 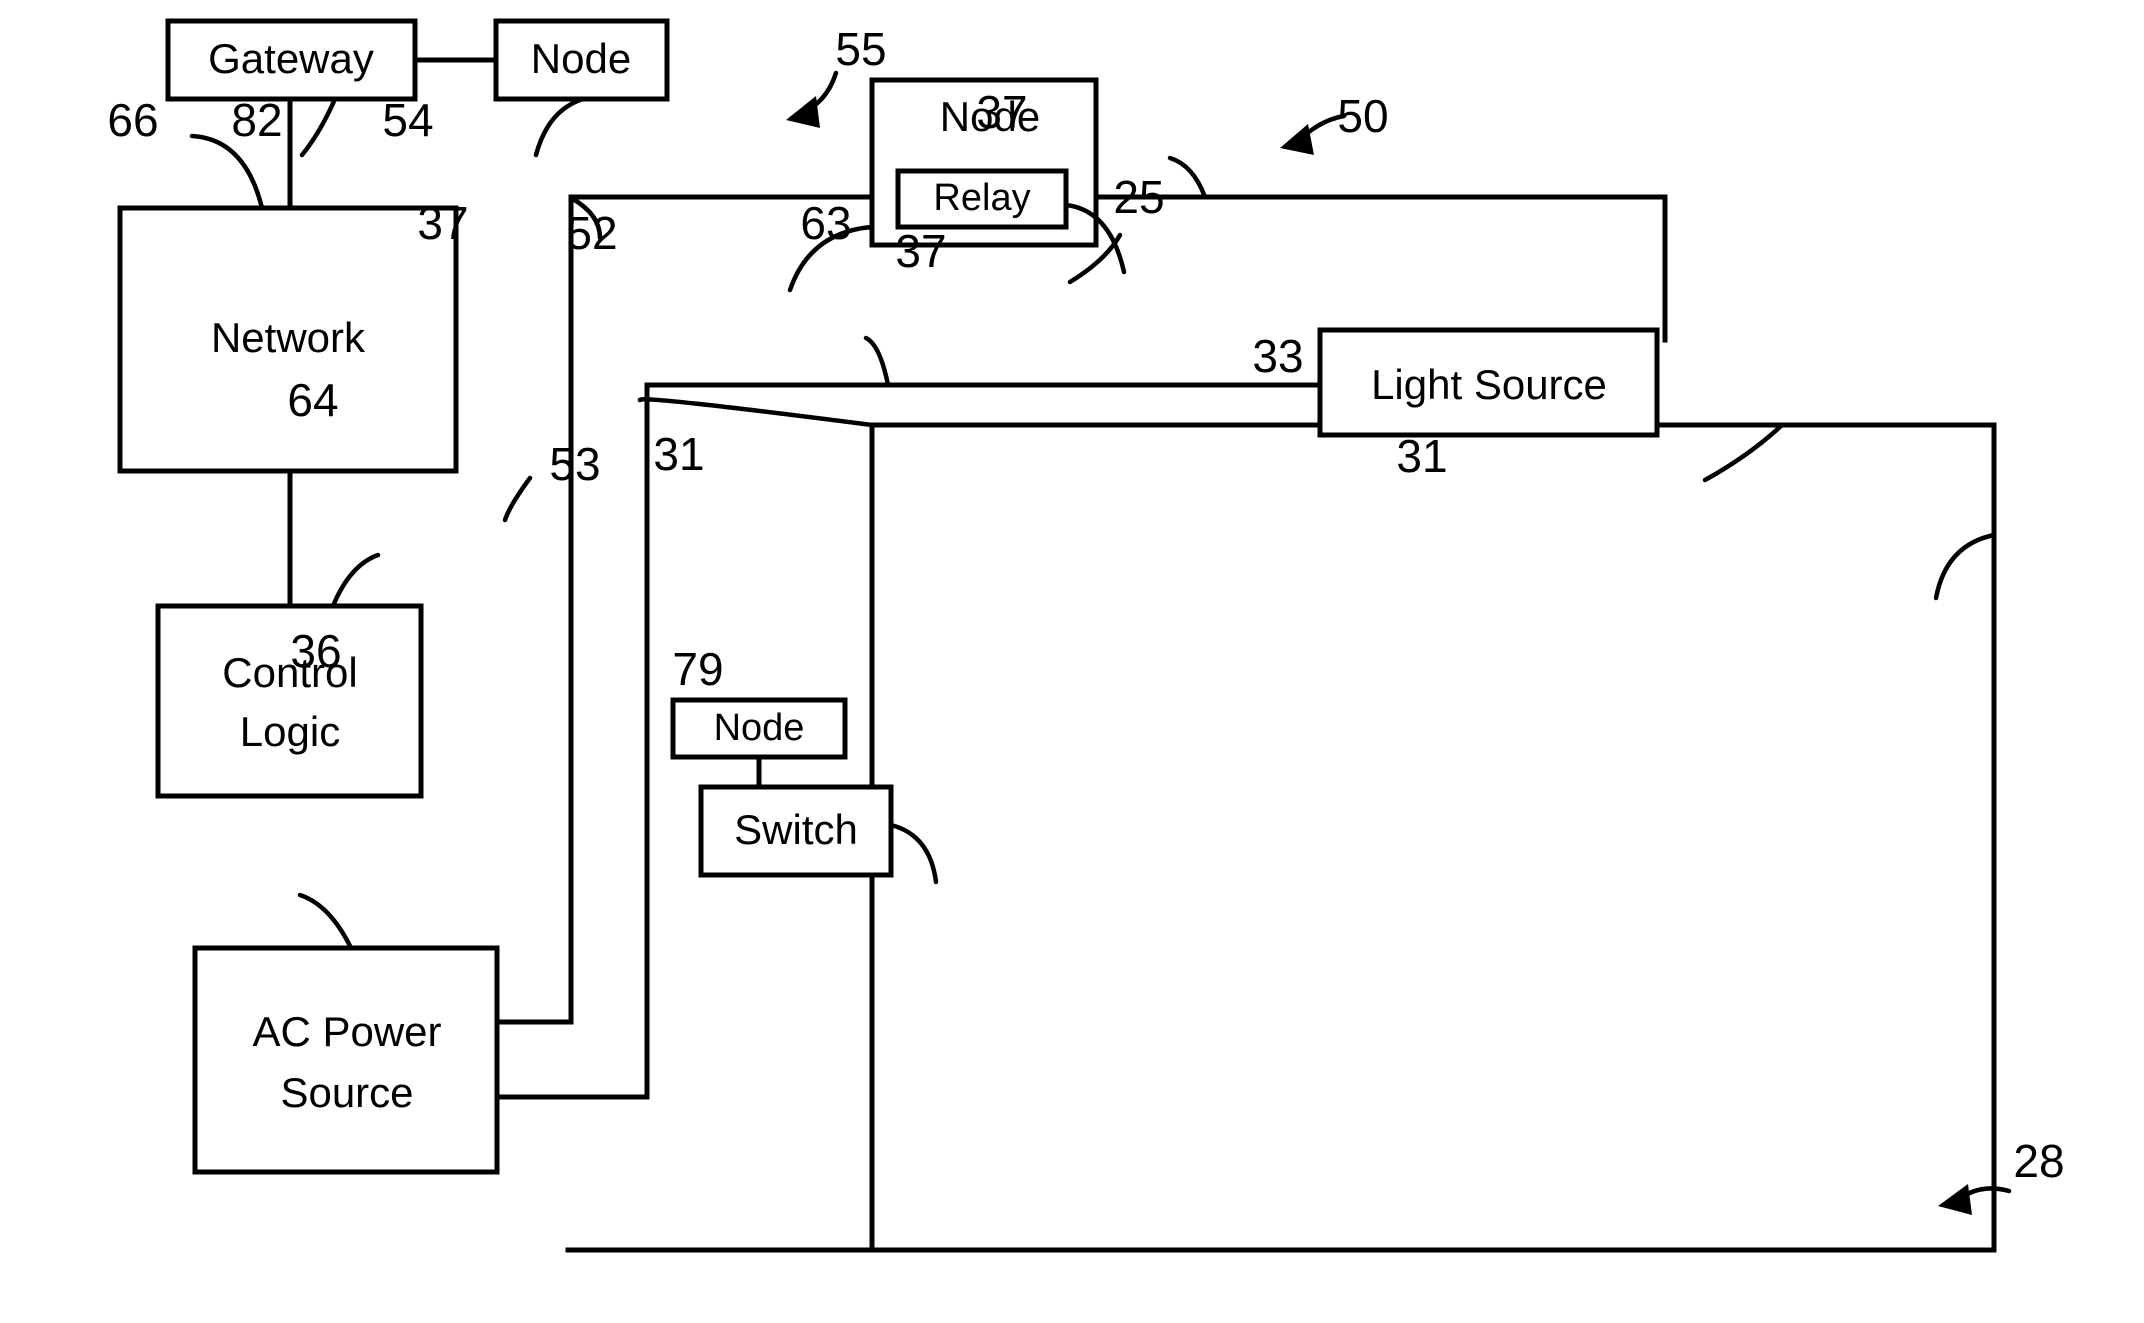 What do you see at coordinates (1277, 356) in the screenshot?
I see `ref-33: 33` at bounding box center [1277, 356].